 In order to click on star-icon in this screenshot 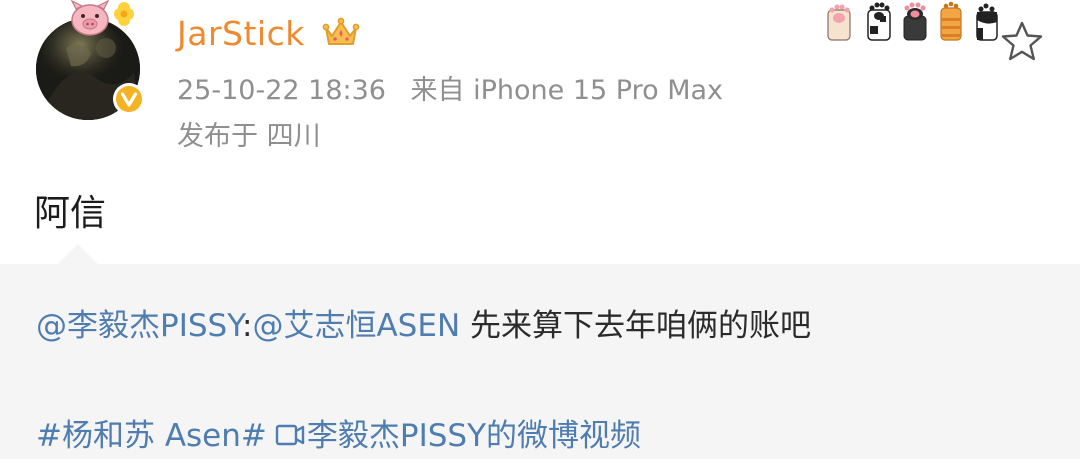, I will do `click(1022, 41)`.